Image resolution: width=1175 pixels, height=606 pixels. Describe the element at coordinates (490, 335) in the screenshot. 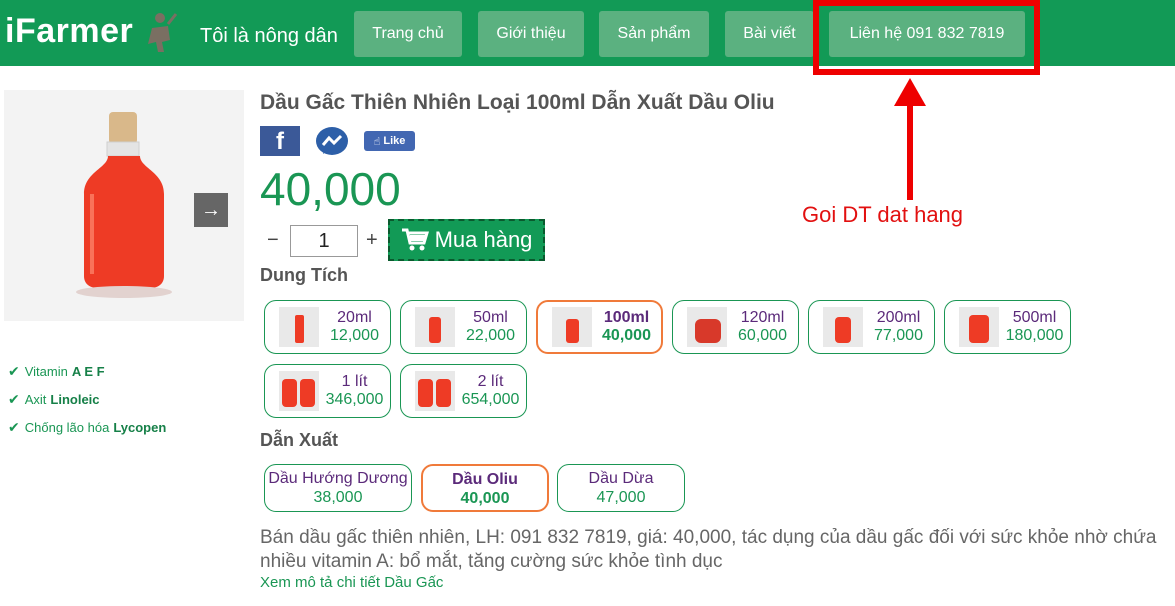

I see `option-price: 22,000` at that location.